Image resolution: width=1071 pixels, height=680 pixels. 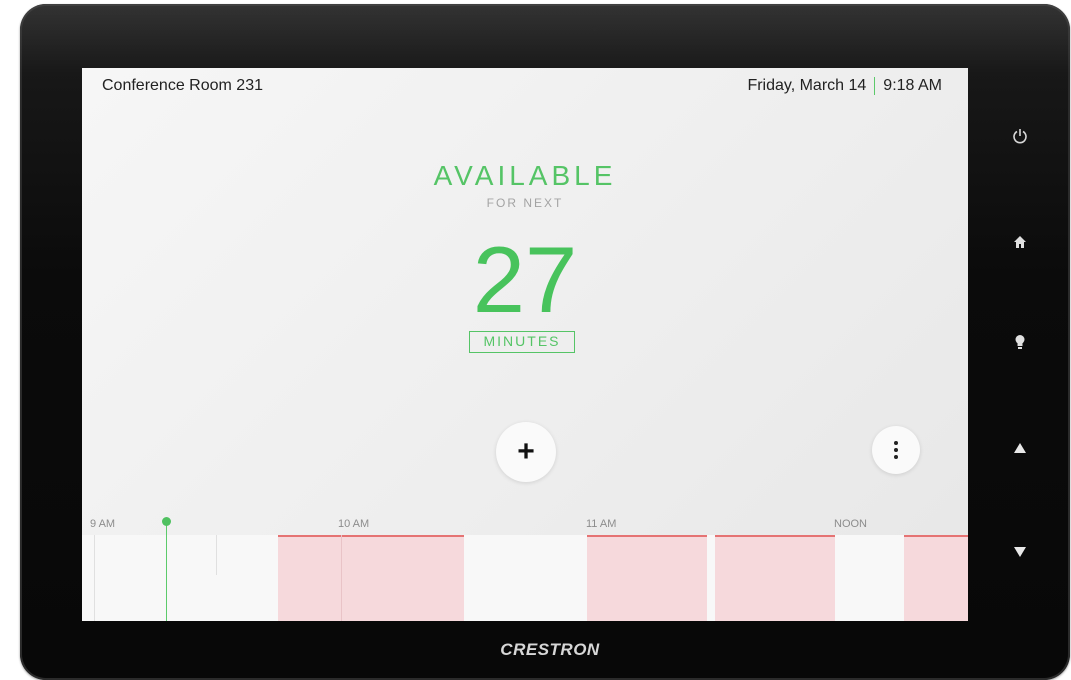 I want to click on up-arrow-icon, so click(x=1020, y=448).